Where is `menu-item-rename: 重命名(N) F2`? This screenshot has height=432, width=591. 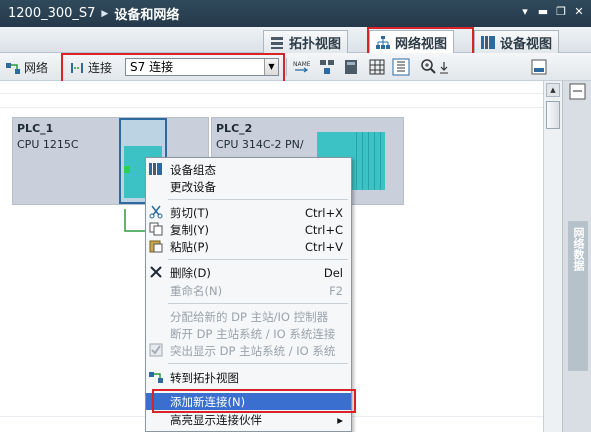 menu-item-rename: 重命名(N) F2 is located at coordinates (256, 290).